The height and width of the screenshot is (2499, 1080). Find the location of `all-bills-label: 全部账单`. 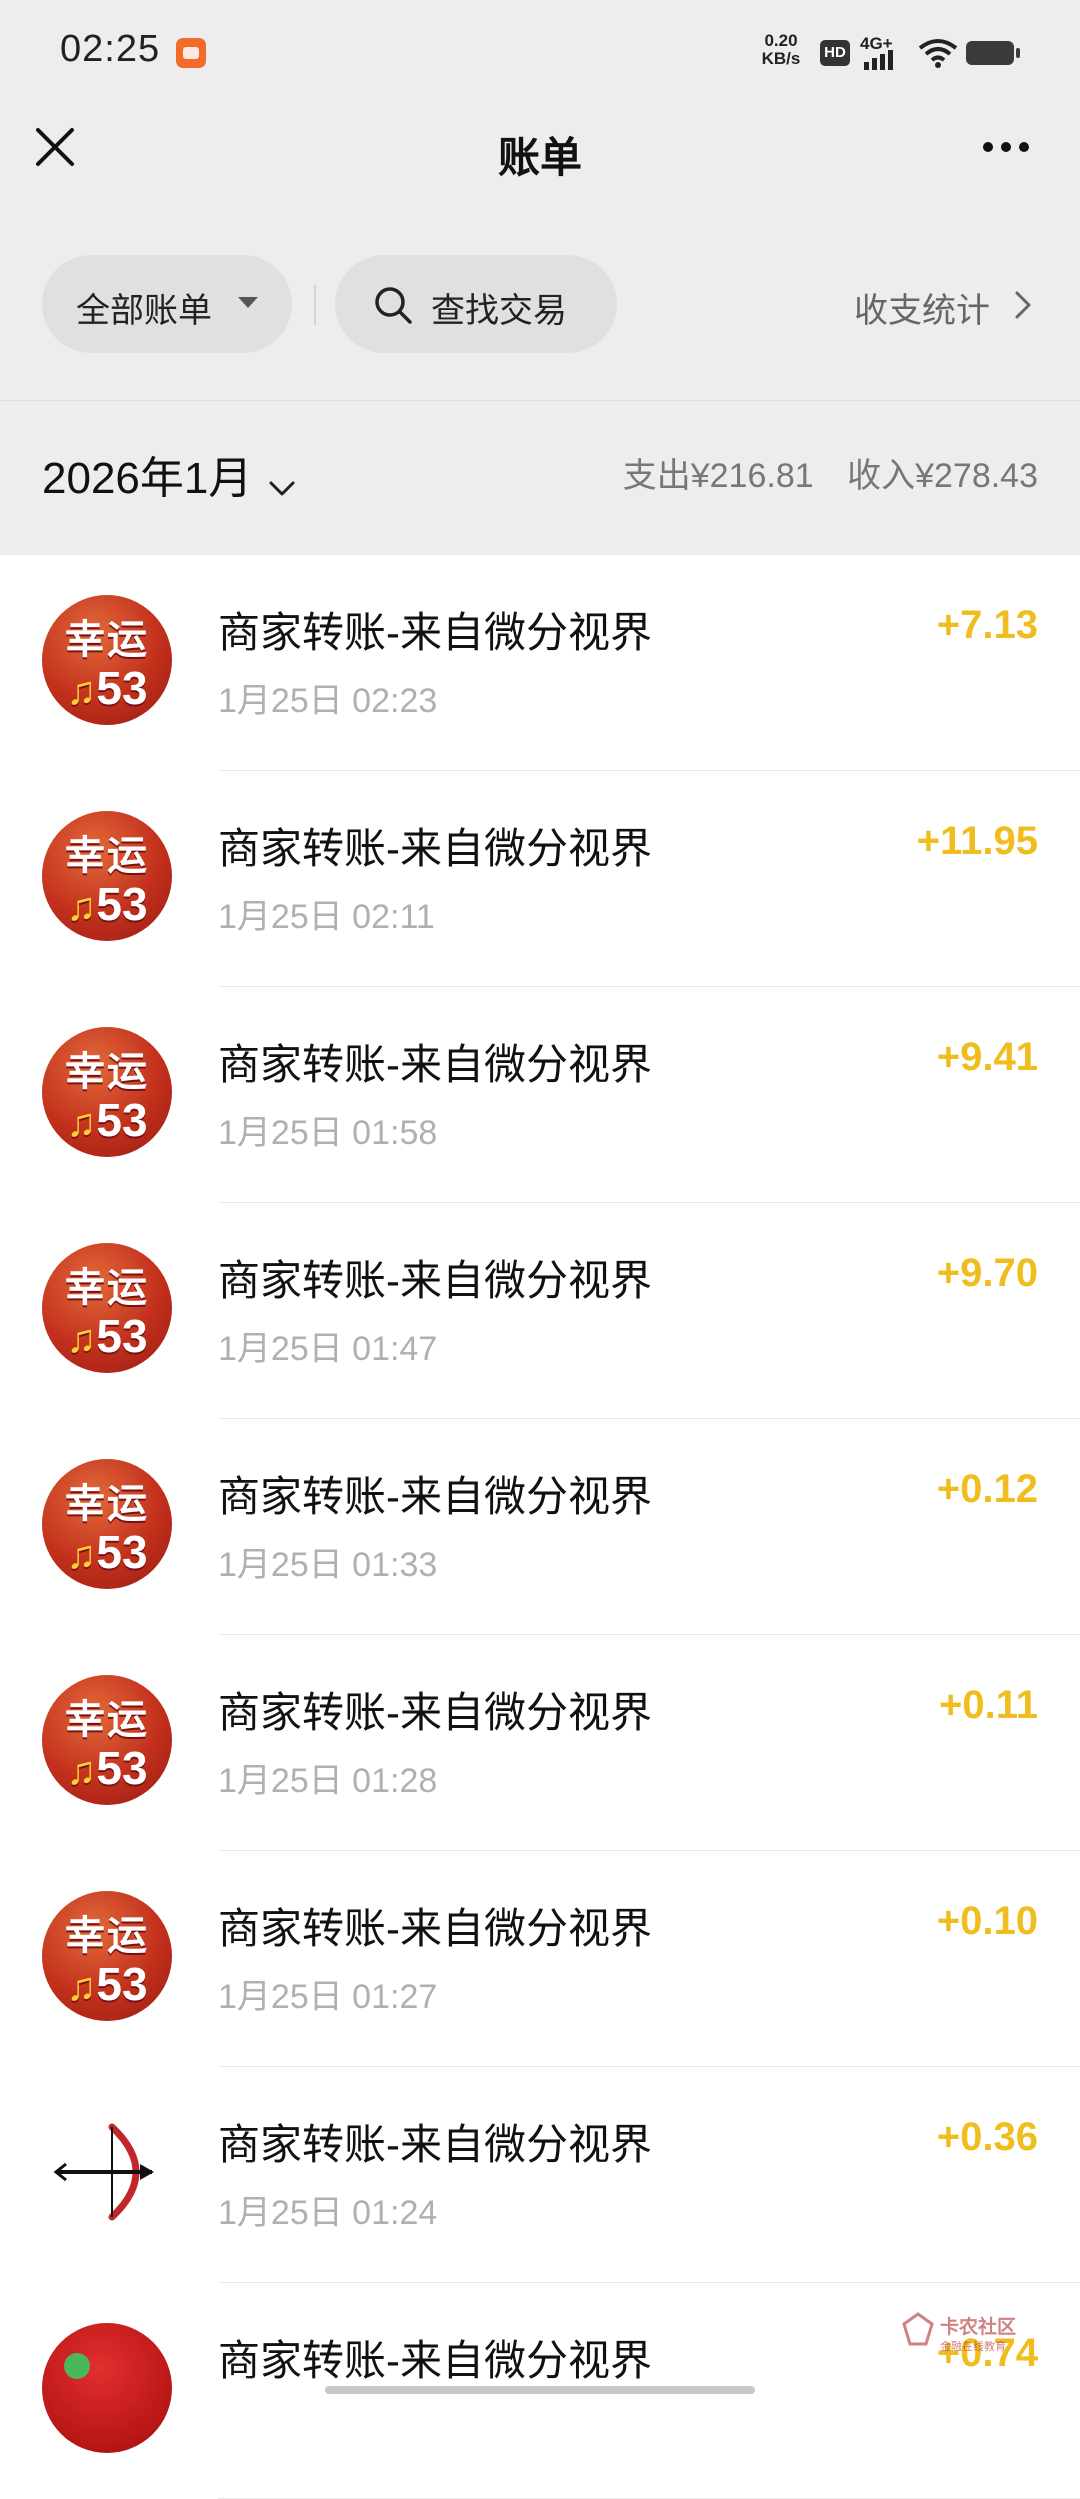

all-bills-label: 全部账单 is located at coordinates (144, 311).